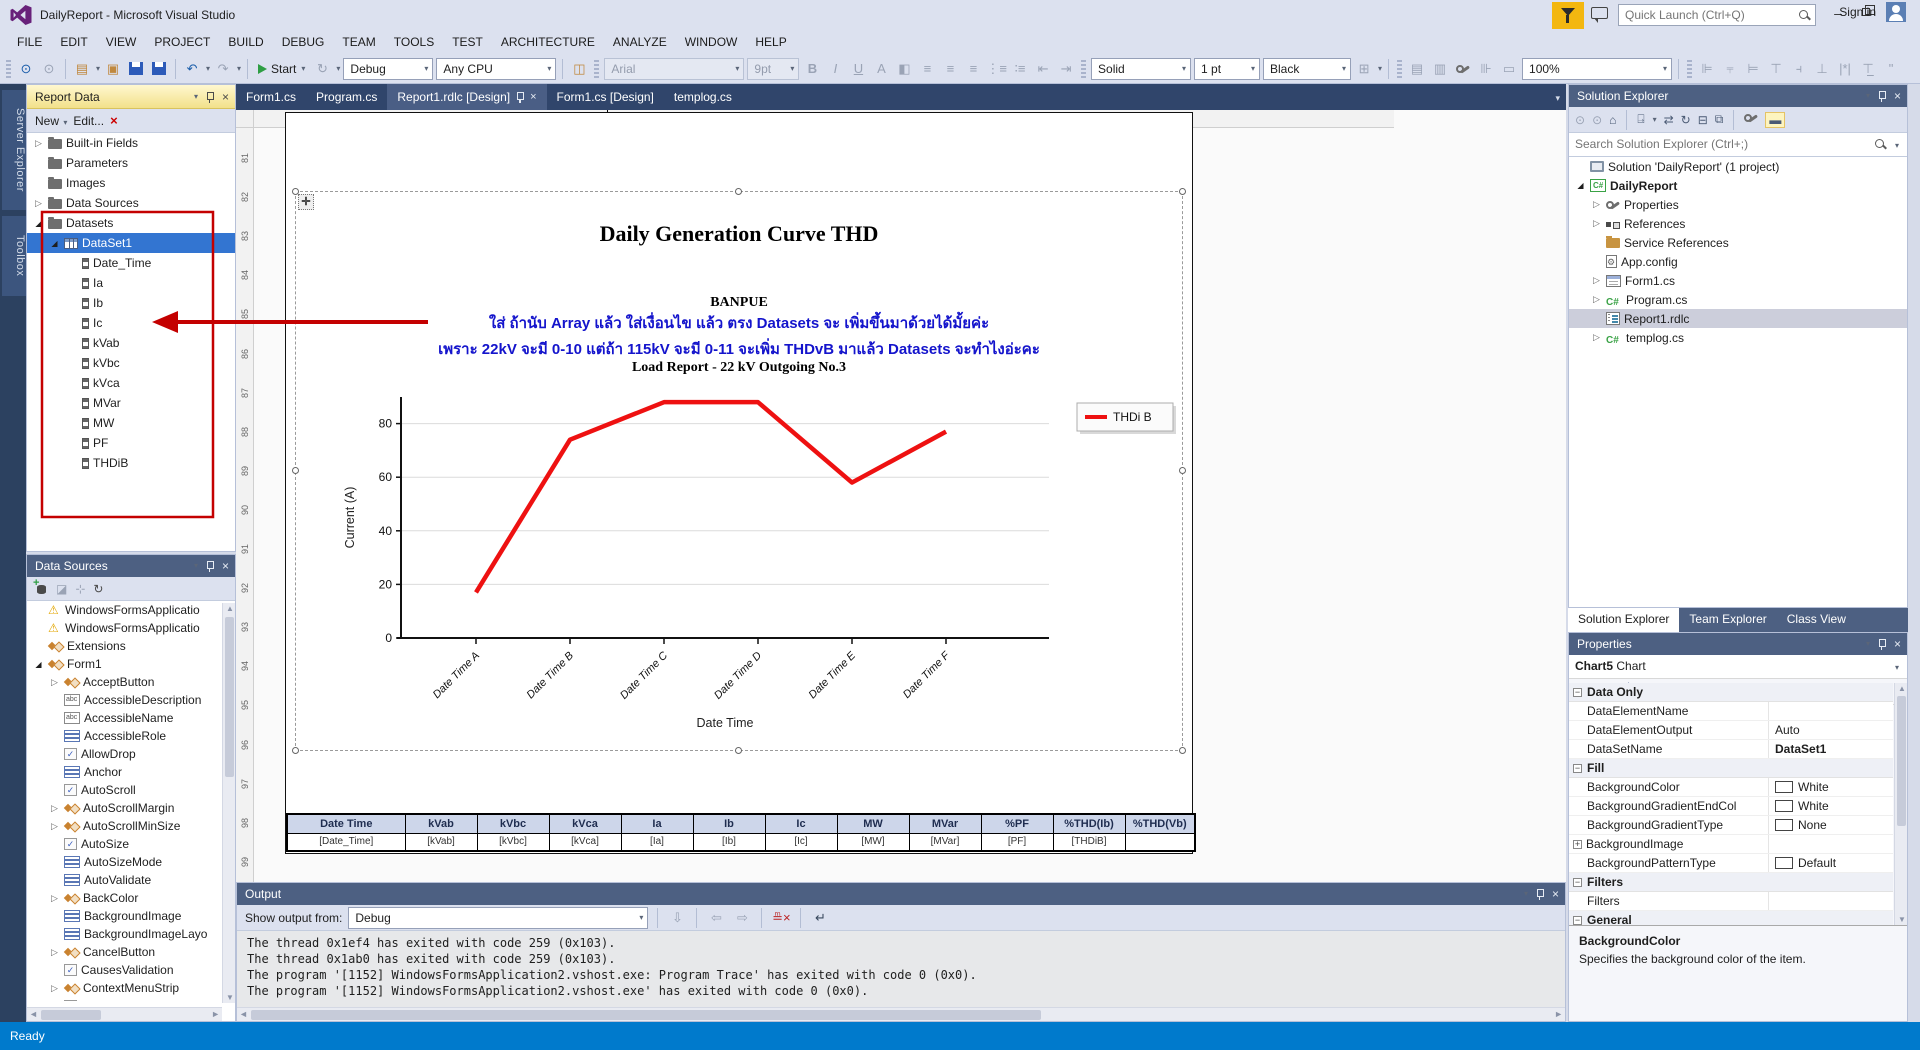 This screenshot has height=1050, width=1920. Describe the element at coordinates (131, 203) in the screenshot. I see `tree-item-data-sources: ▷ Data Sources` at that location.